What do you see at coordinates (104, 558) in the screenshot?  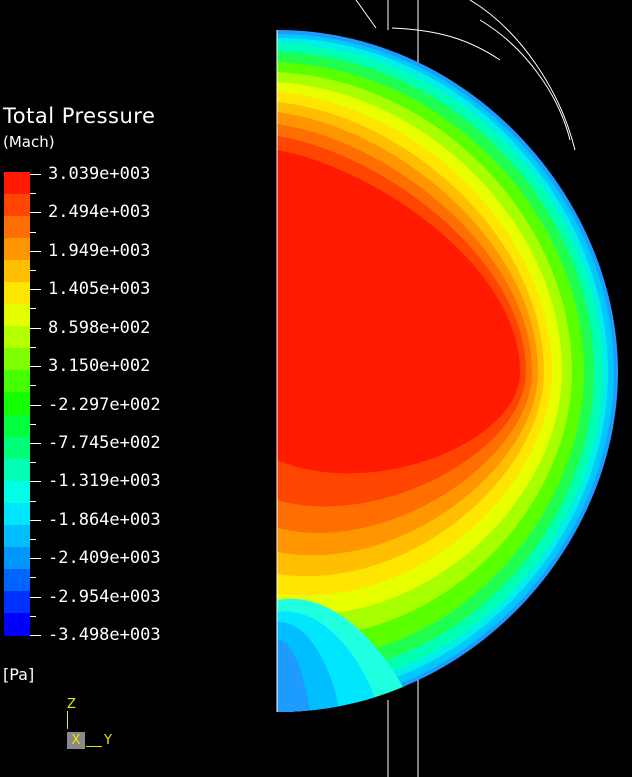 I see `legend-tick-label: -2.409e+003` at bounding box center [104, 558].